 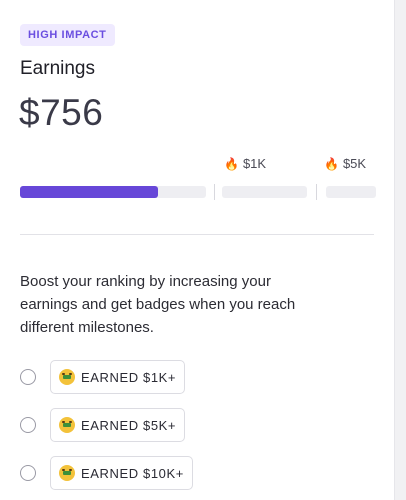 I want to click on milestone-5k: 🔥 $5K, so click(x=345, y=163).